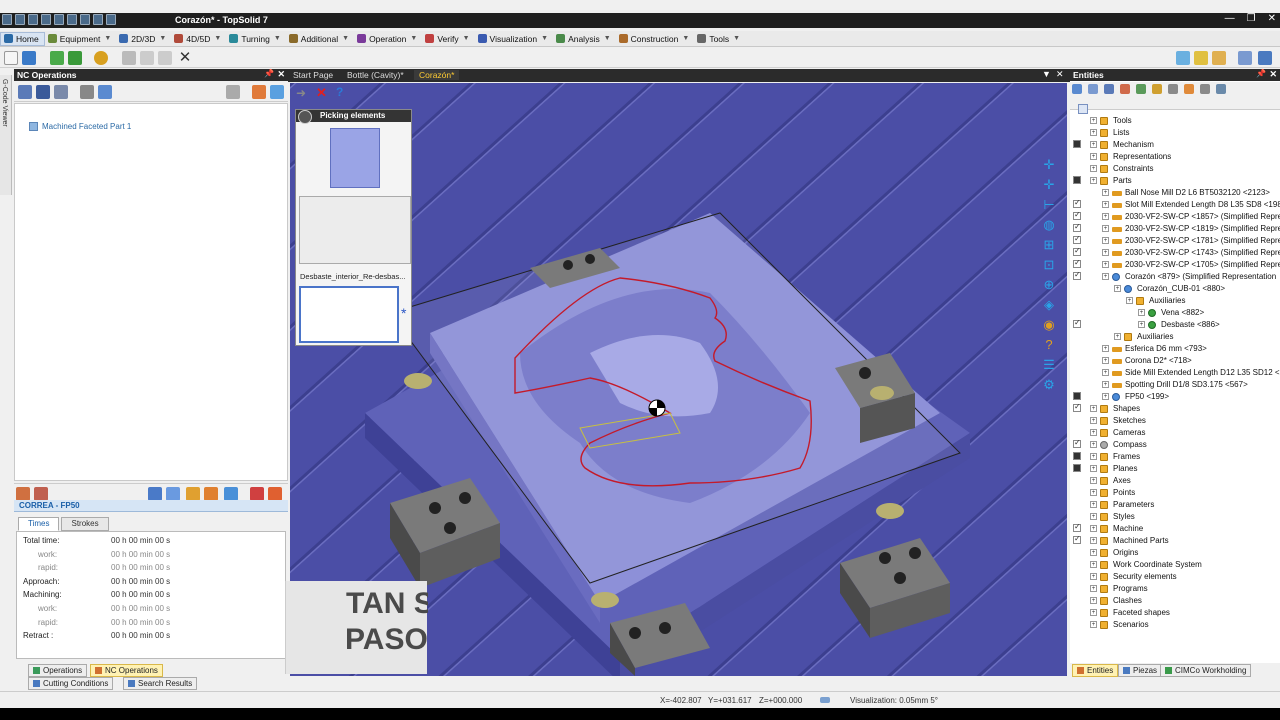 This screenshot has width=1280, height=720. Describe the element at coordinates (59, 19) in the screenshot. I see `undo-icon` at that location.